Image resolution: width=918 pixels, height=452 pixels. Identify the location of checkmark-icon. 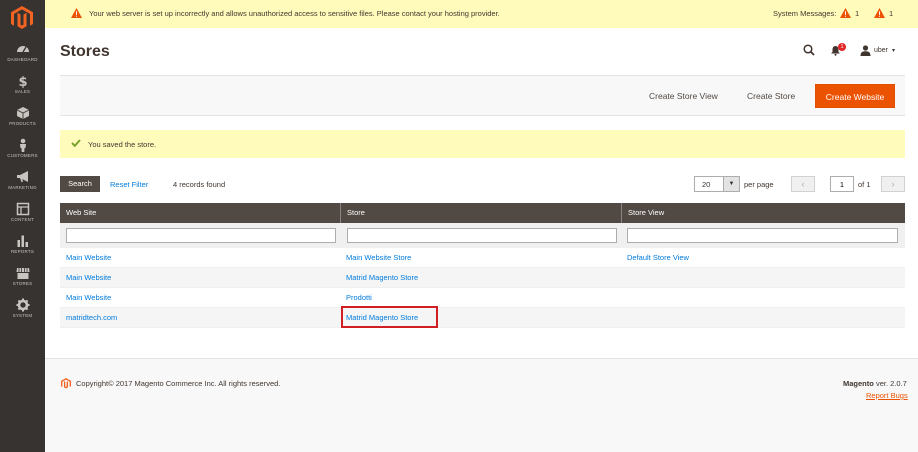
(76, 143).